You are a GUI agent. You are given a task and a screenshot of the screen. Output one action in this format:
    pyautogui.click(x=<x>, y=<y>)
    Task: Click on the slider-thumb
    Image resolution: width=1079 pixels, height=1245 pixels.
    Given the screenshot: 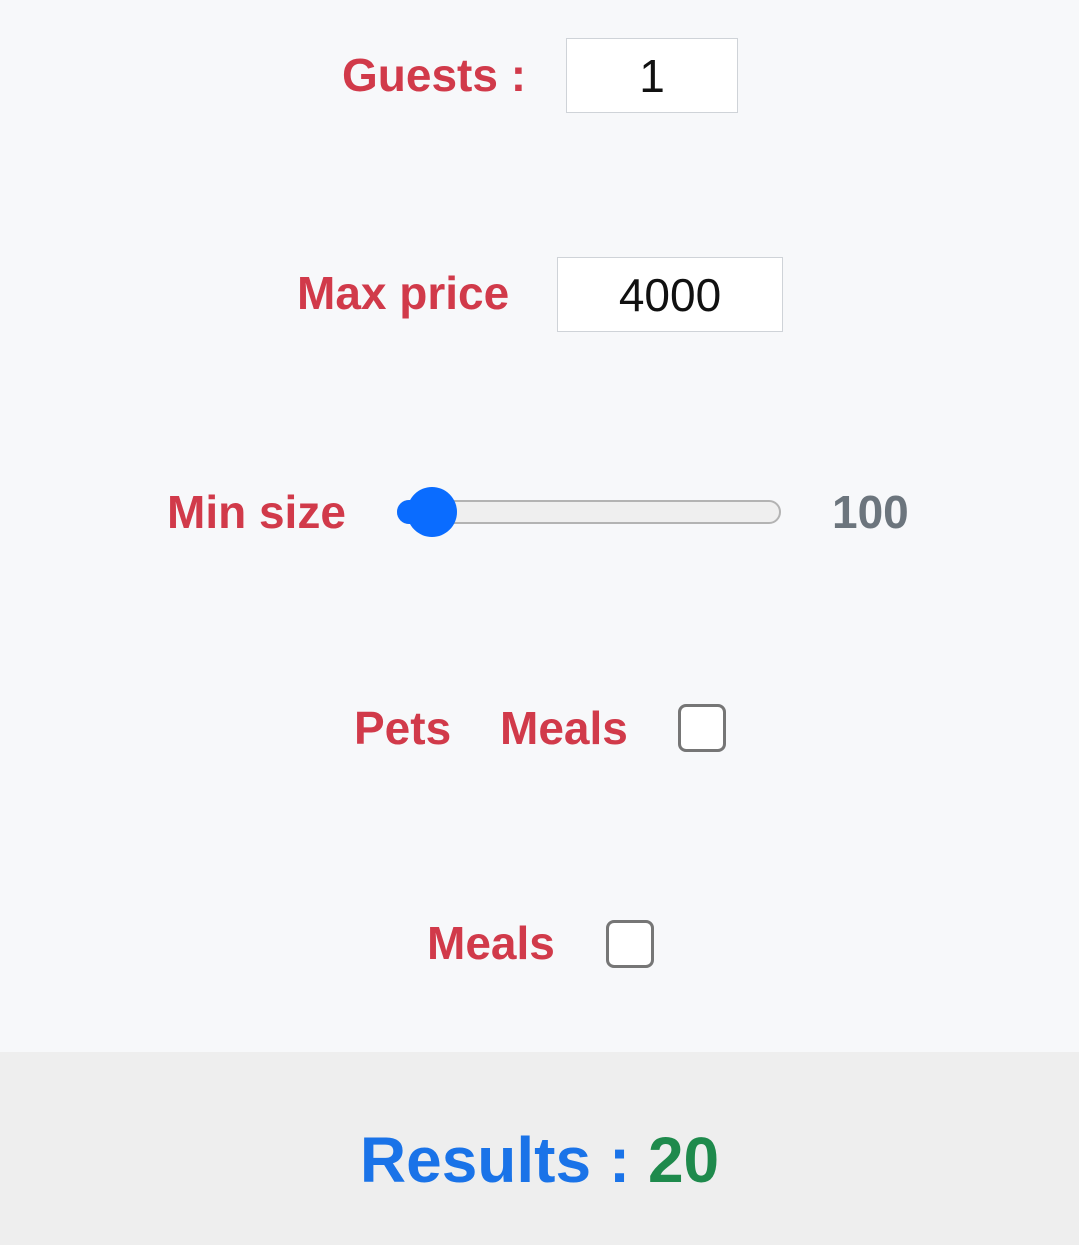 What is the action you would take?
    pyautogui.click(x=432, y=512)
    